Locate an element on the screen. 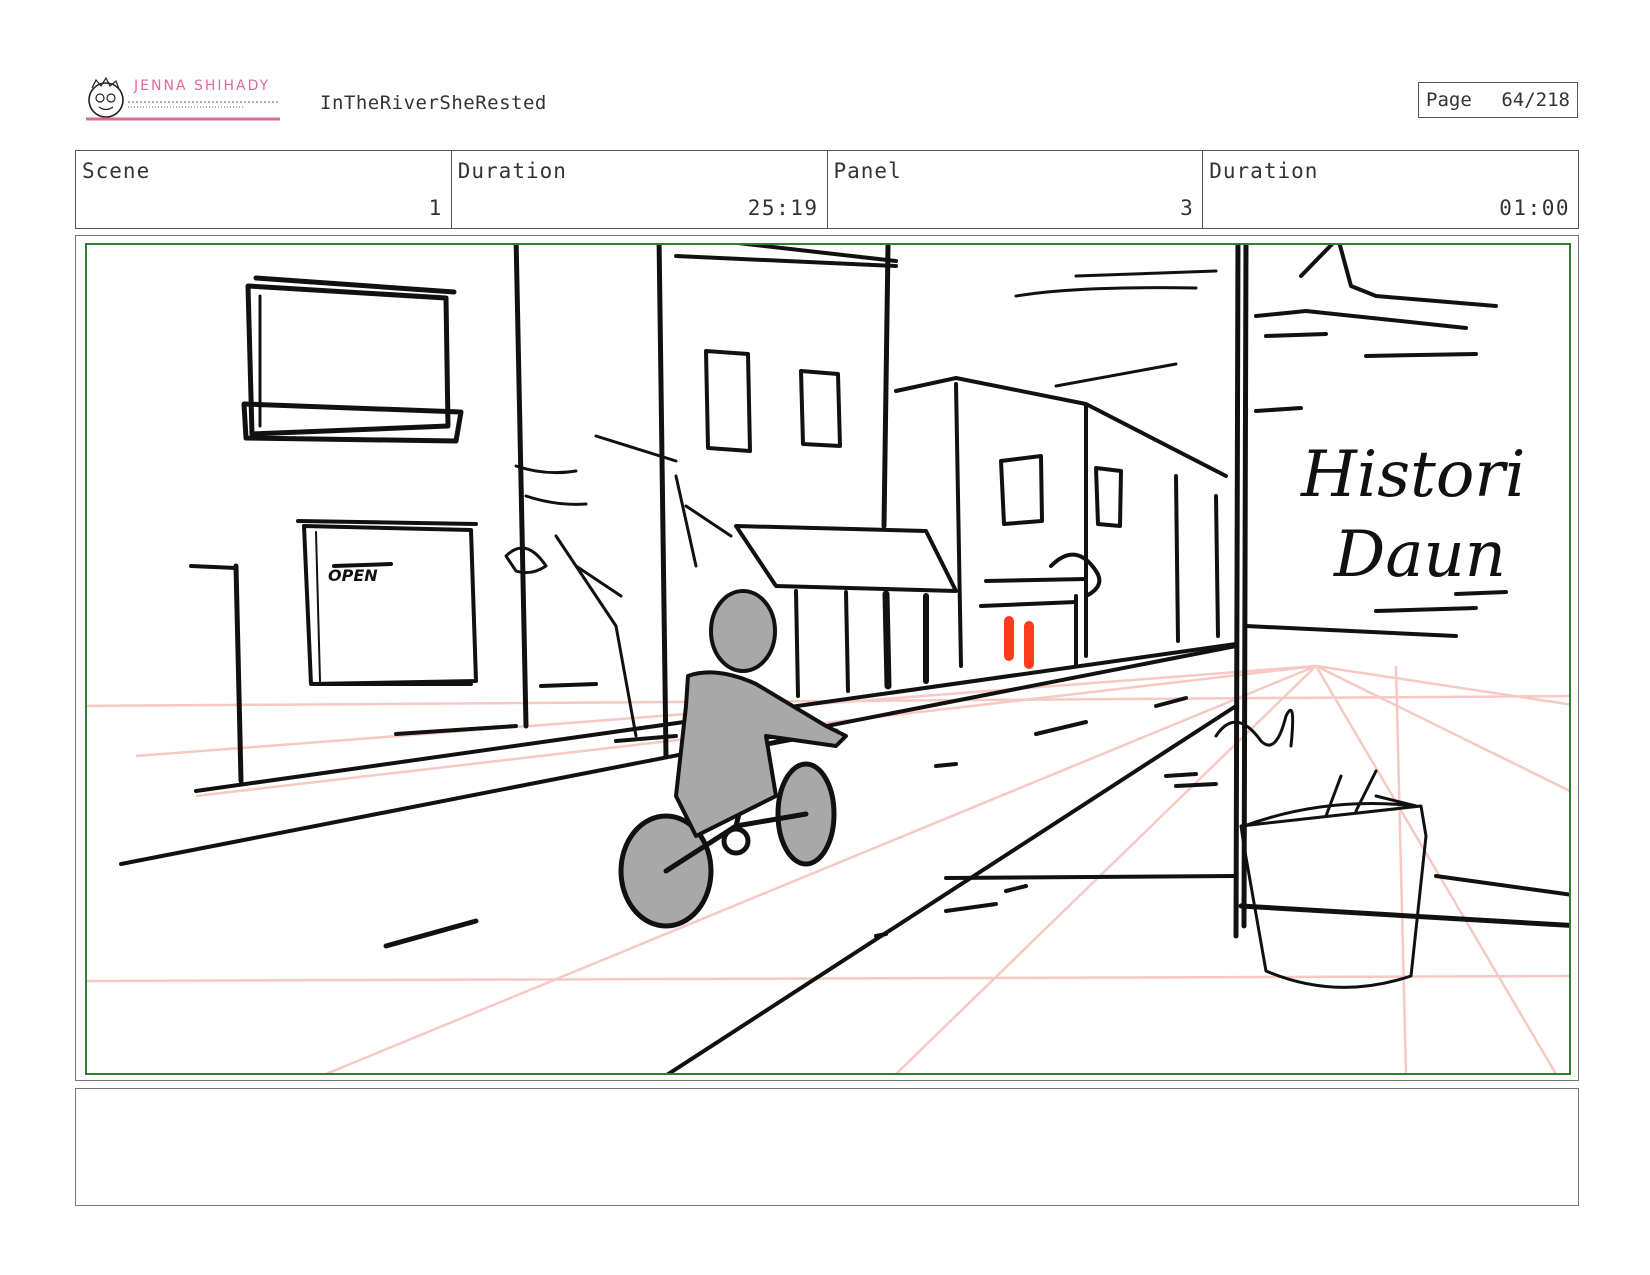  panel-notes is located at coordinates (827, 1147).